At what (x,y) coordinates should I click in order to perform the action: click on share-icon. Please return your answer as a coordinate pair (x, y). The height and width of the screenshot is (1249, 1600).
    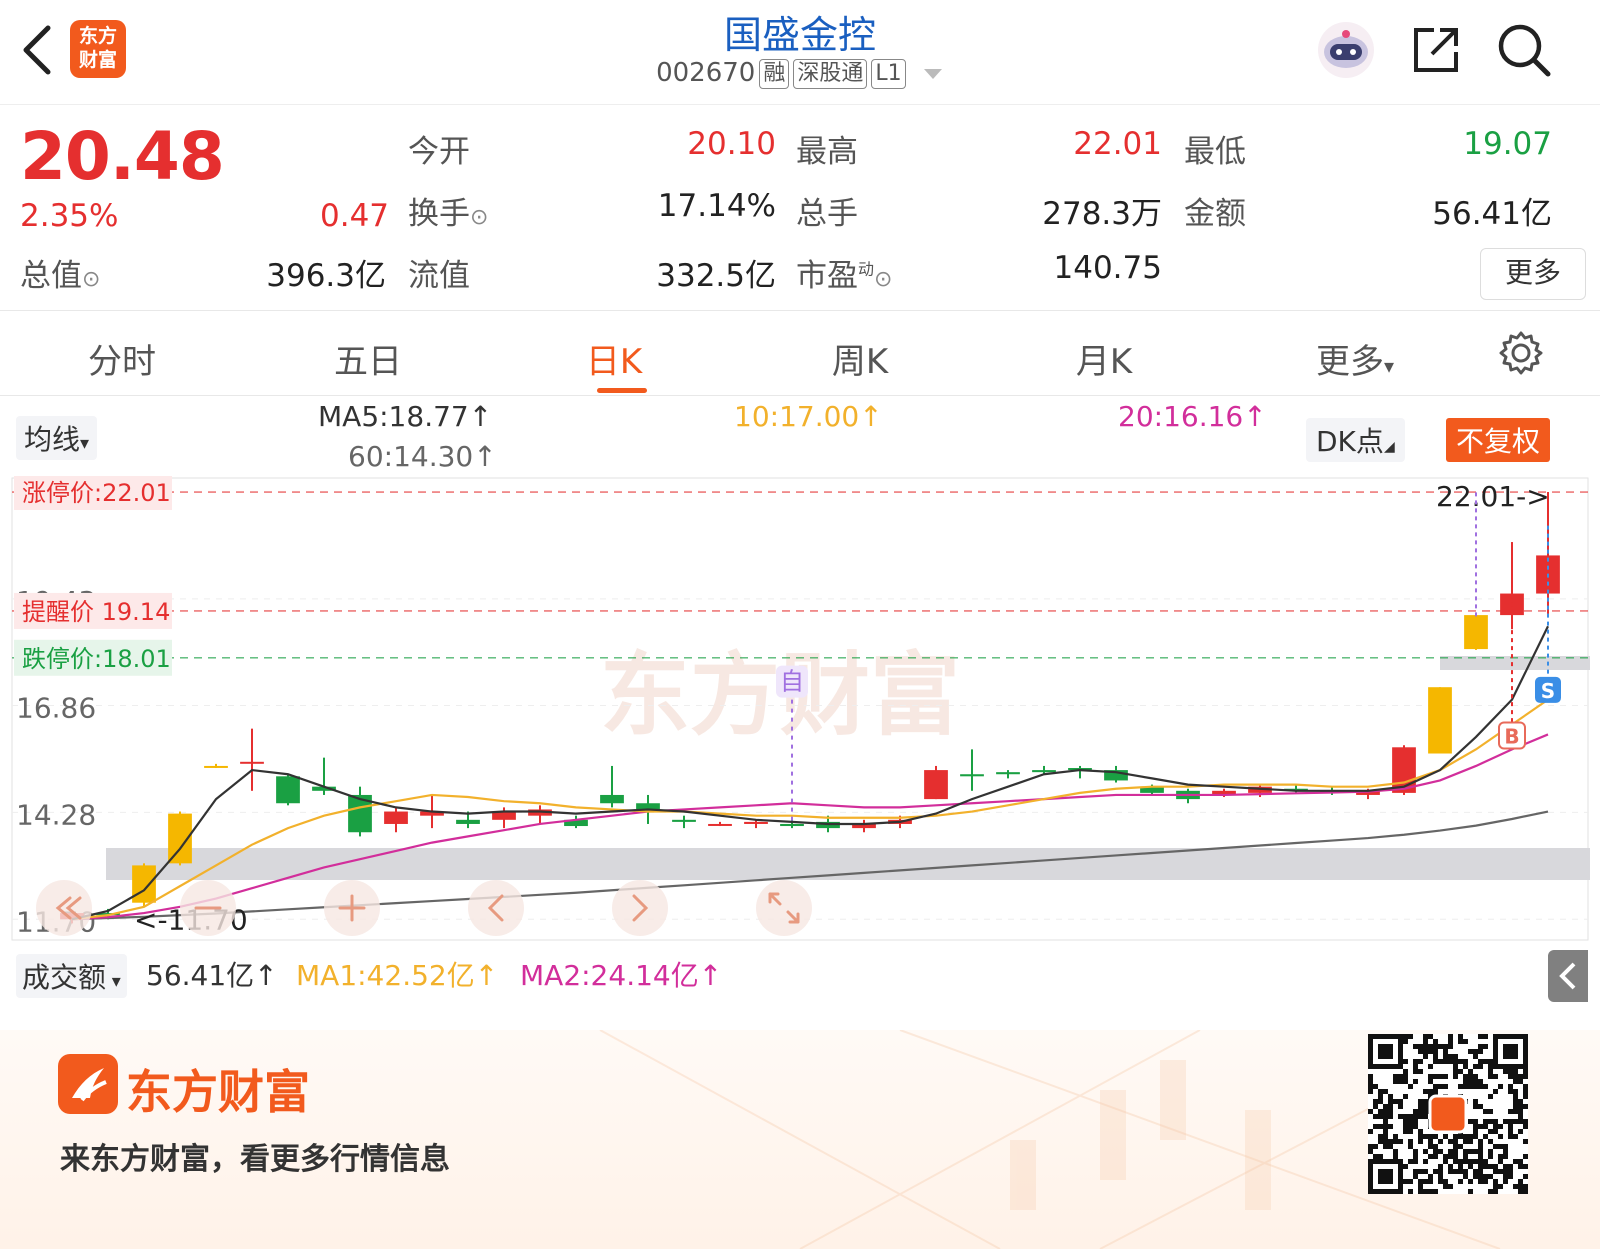
    Looking at the image, I should click on (1436, 50).